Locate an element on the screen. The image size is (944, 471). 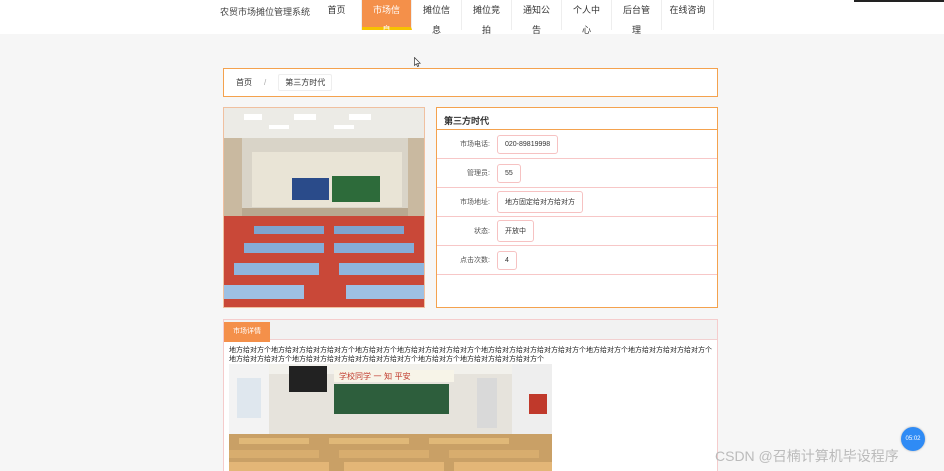
info-row-manager: 管理员: 55 is located at coordinates (577, 173).